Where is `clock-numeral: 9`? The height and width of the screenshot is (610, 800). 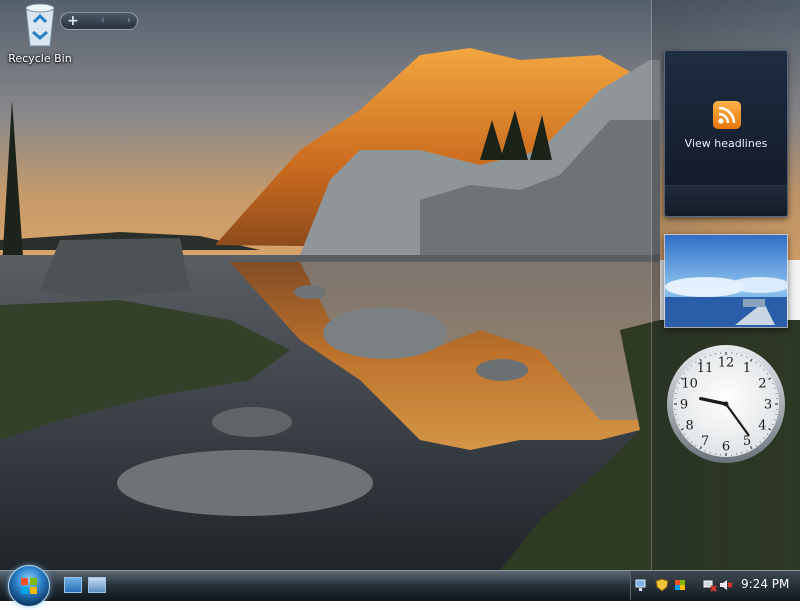
clock-numeral: 9 is located at coordinates (684, 405).